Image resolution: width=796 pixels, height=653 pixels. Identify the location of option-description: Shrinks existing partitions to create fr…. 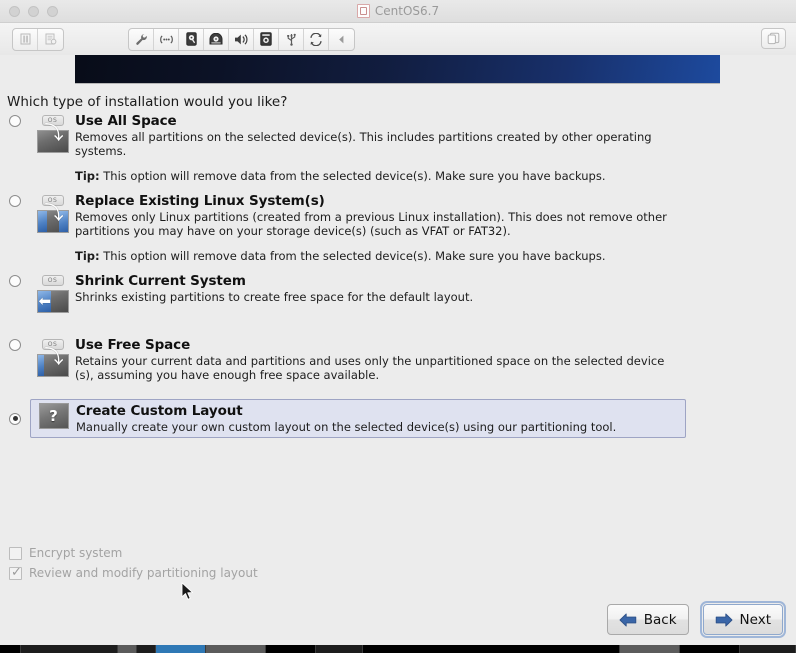
(274, 297).